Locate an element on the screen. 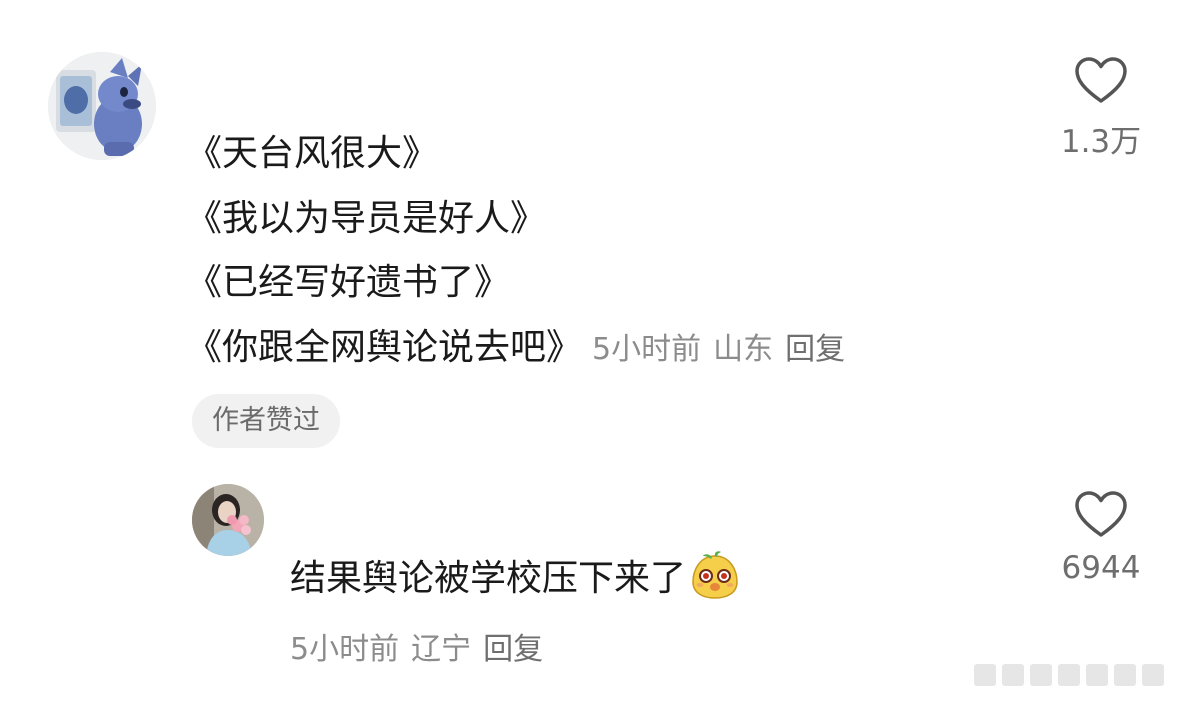 This screenshot has width=1179, height=705. stitch-figure-icon is located at coordinates (102, 106).